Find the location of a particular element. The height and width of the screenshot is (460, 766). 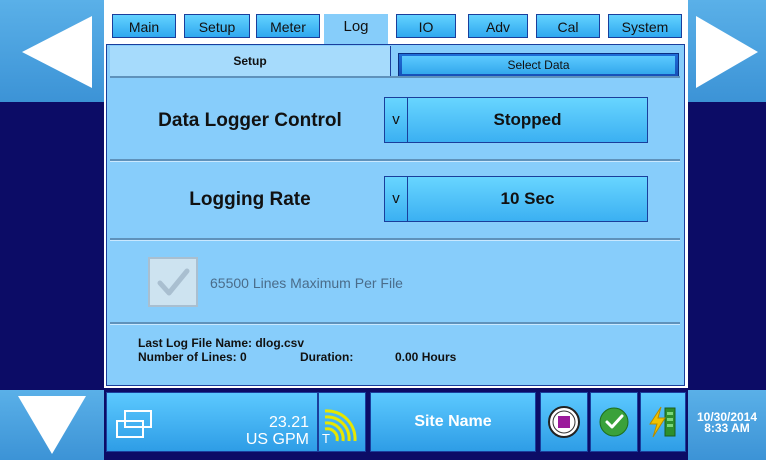

checkmark-icon is located at coordinates (173, 282).